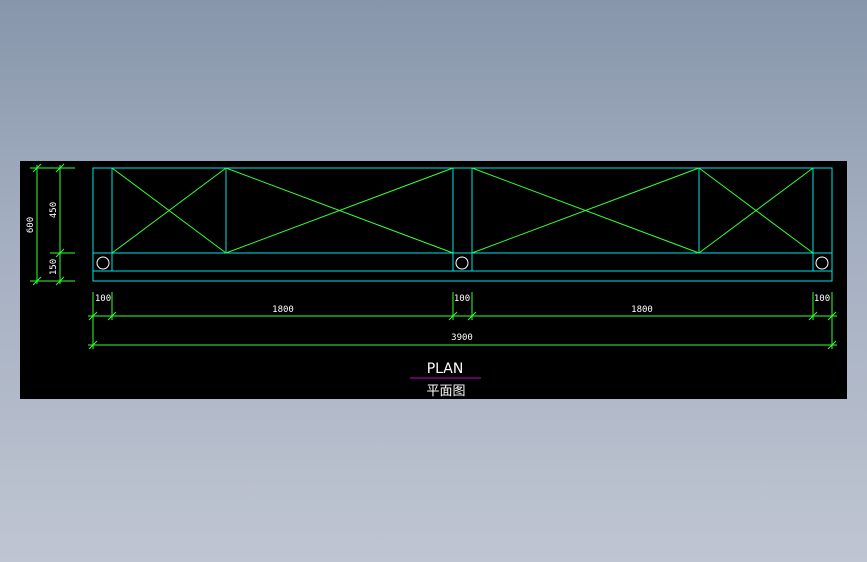 The height and width of the screenshot is (562, 867). What do you see at coordinates (462, 338) in the screenshot?
I see `dim-label-overall: 3900` at bounding box center [462, 338].